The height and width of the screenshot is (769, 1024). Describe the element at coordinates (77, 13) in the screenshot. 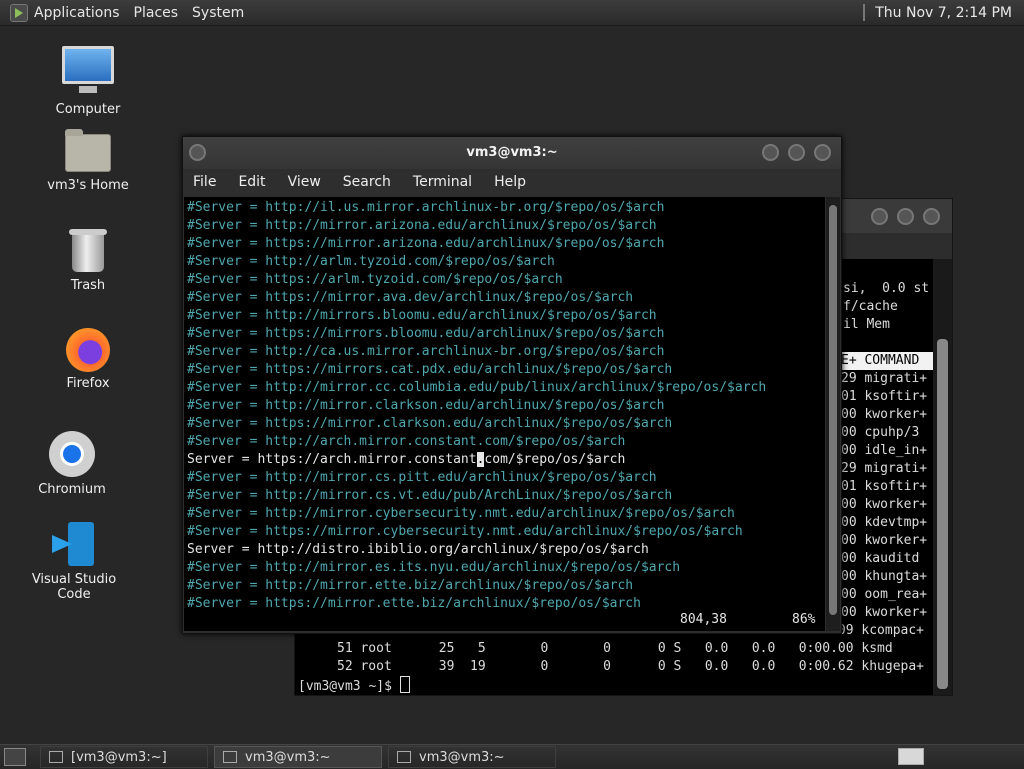

I see `menu-applications: Applications` at that location.